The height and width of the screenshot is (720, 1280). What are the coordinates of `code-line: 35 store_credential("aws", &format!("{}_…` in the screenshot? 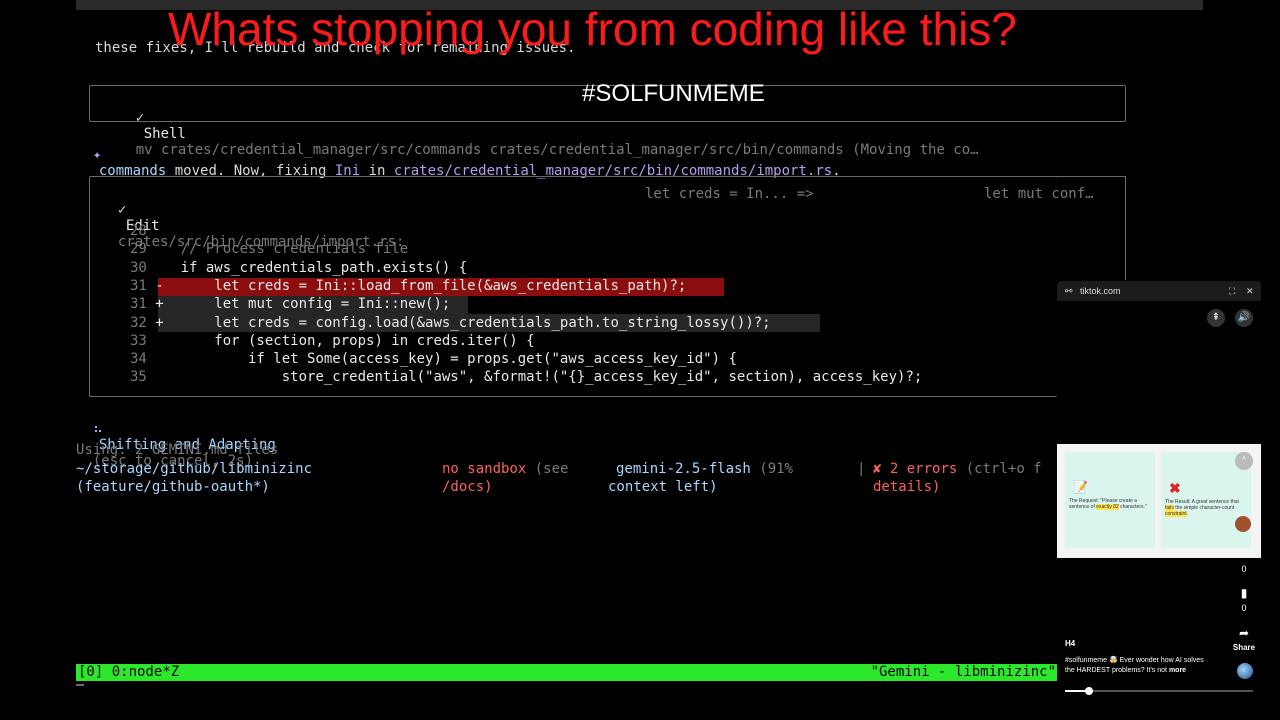 It's located at (526, 377).